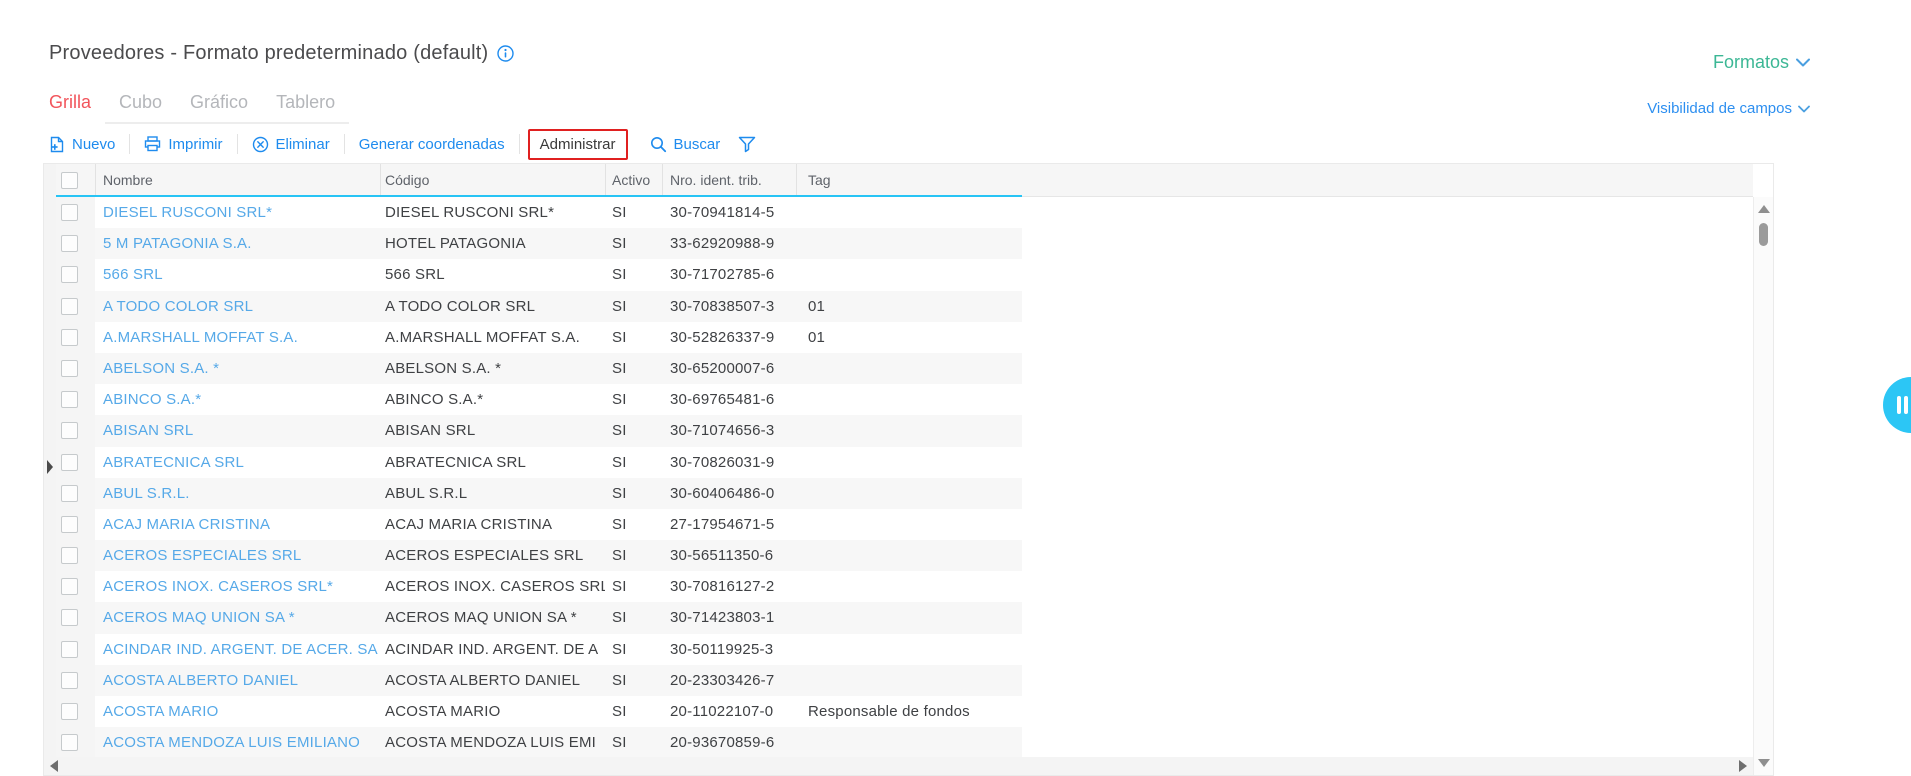  Describe the element at coordinates (722, 212) in the screenshot. I see `nro-ident-trib-cell: 30-70941814-5` at that location.